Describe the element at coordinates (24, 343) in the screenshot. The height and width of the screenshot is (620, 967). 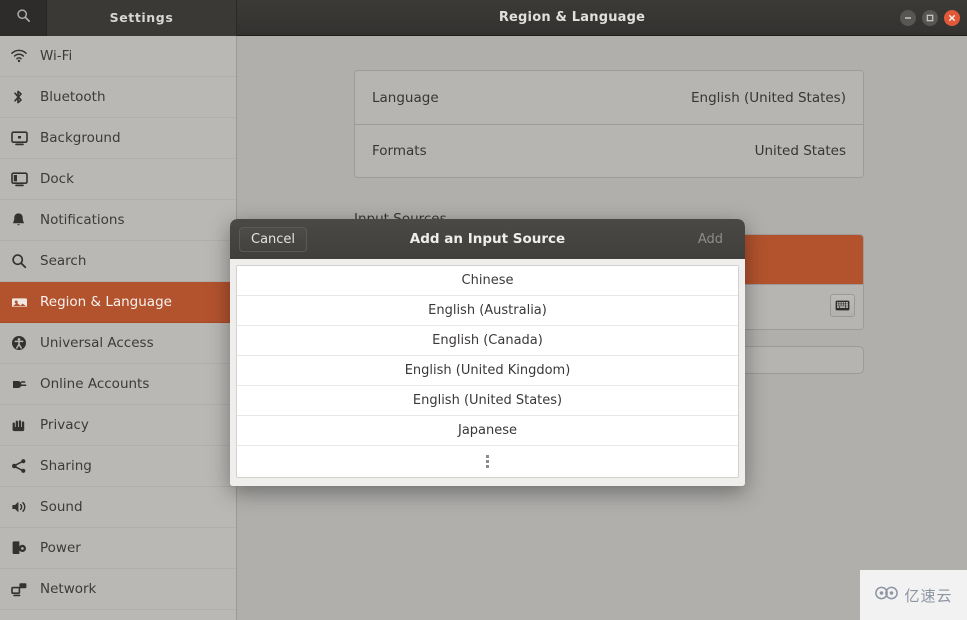
I see `accessibility-icon` at that location.